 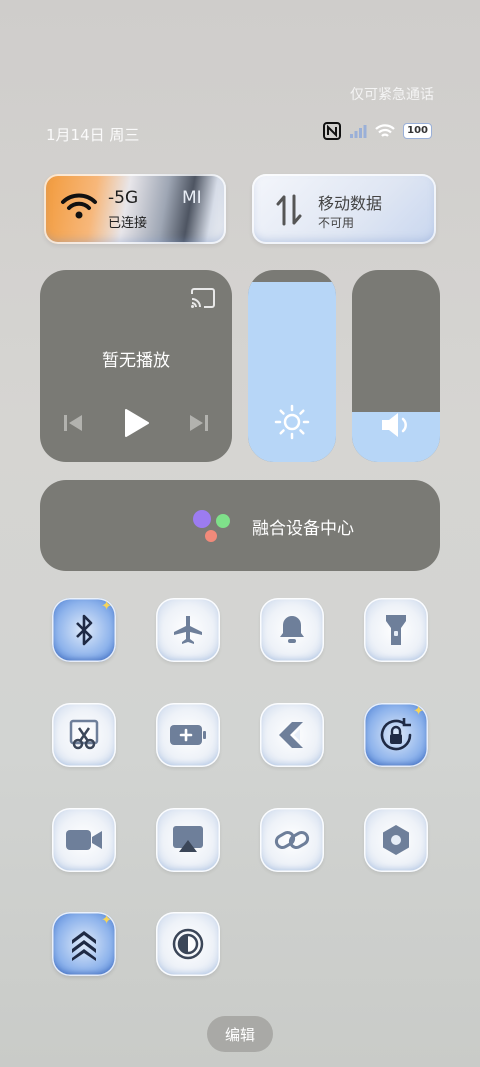 I want to click on edit-button: 编辑, so click(x=240, y=1034).